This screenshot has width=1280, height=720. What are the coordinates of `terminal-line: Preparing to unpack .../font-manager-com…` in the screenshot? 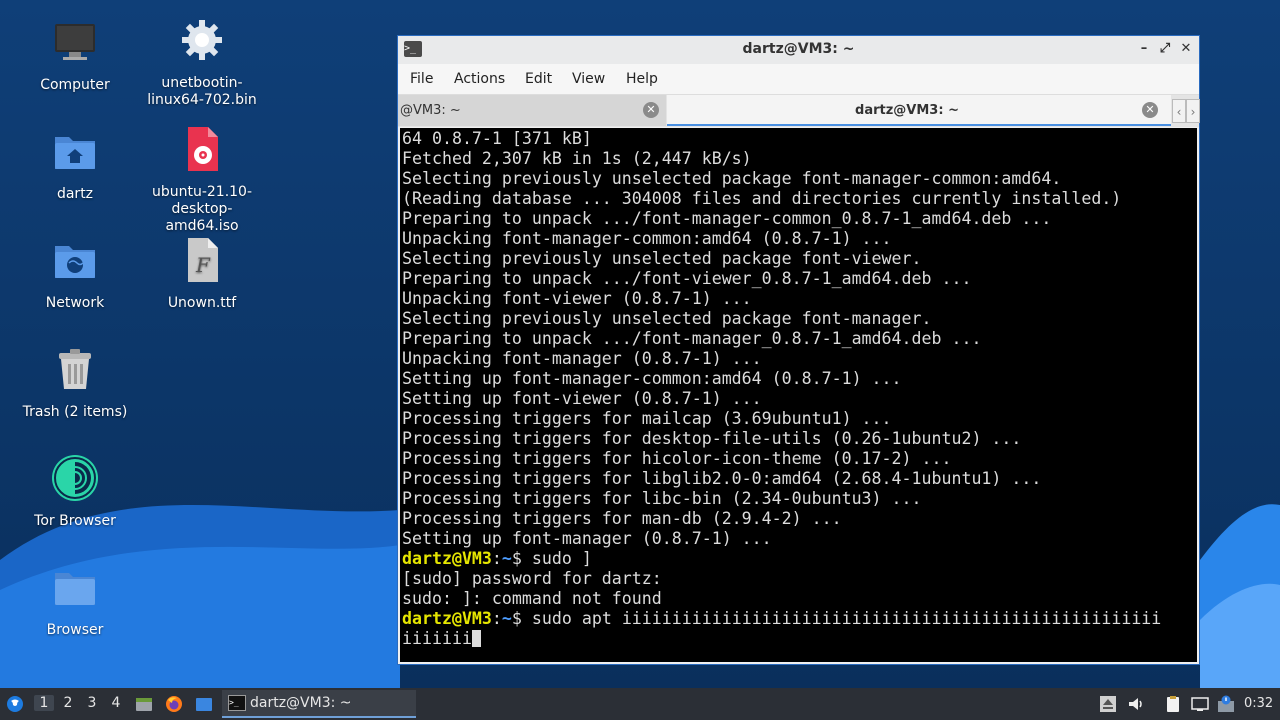 It's located at (727, 218).